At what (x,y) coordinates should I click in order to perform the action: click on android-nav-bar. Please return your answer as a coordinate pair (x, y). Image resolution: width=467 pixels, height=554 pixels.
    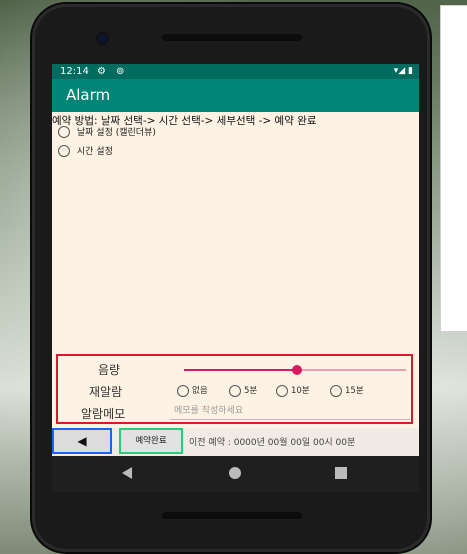
    Looking at the image, I should click on (235, 474).